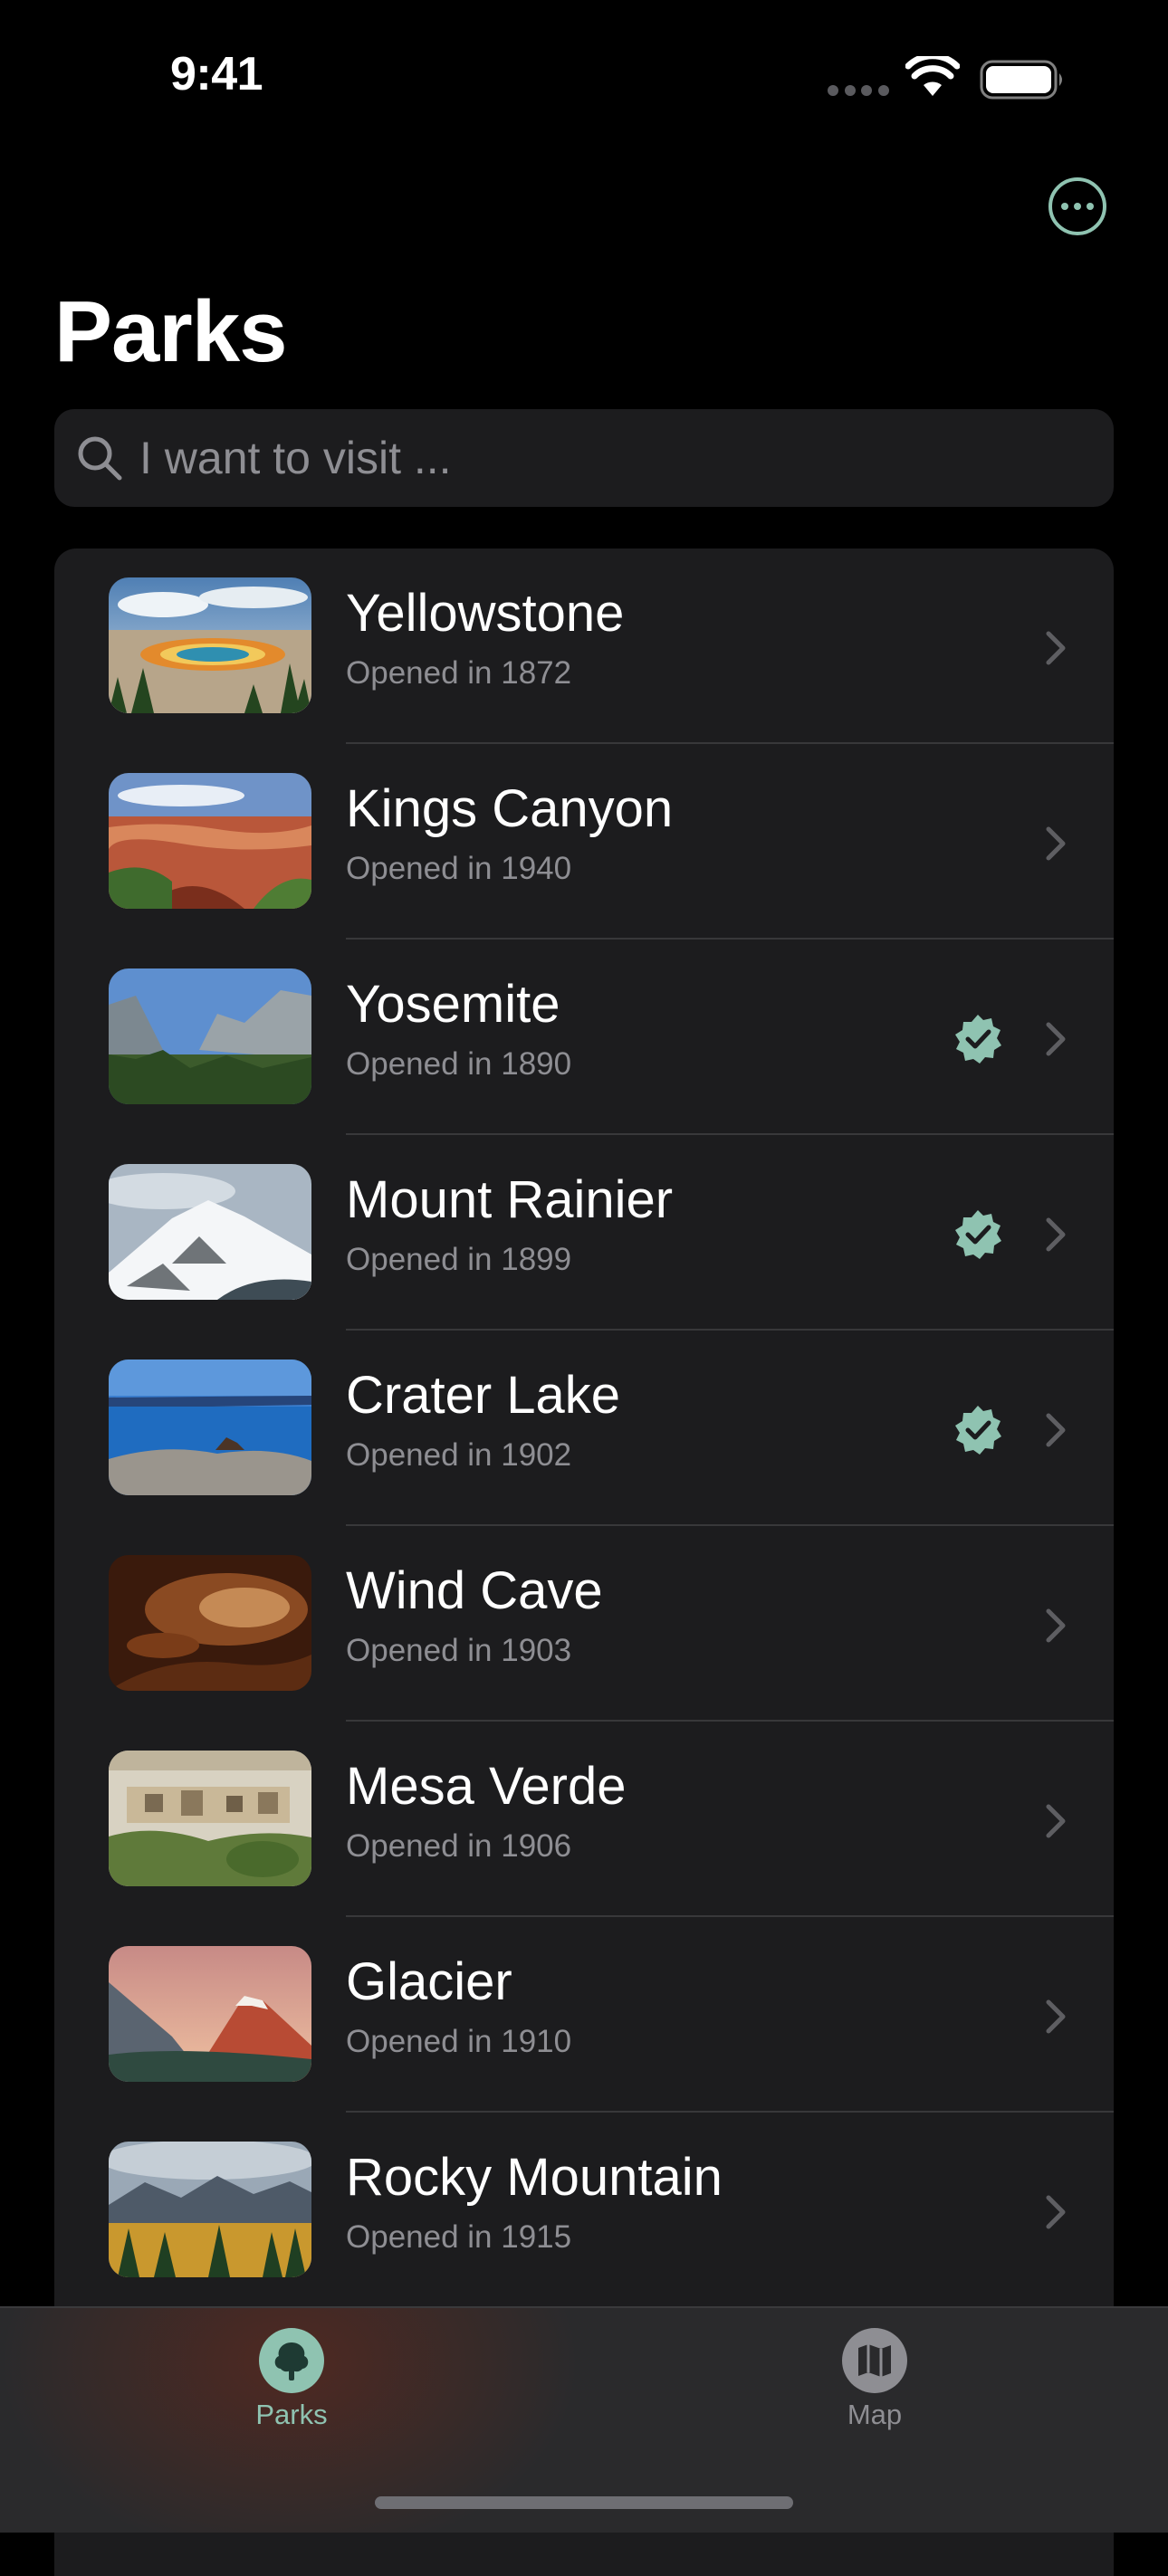 This screenshot has height=2576, width=1168. What do you see at coordinates (486, 1787) in the screenshot?
I see `park-name: Mesa Verde` at bounding box center [486, 1787].